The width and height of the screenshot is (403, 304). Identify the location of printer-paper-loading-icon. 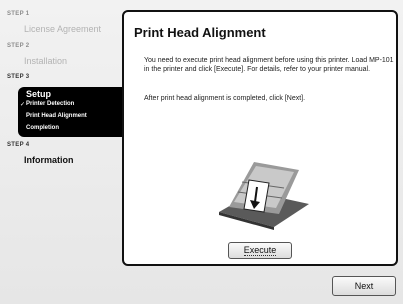
(264, 192).